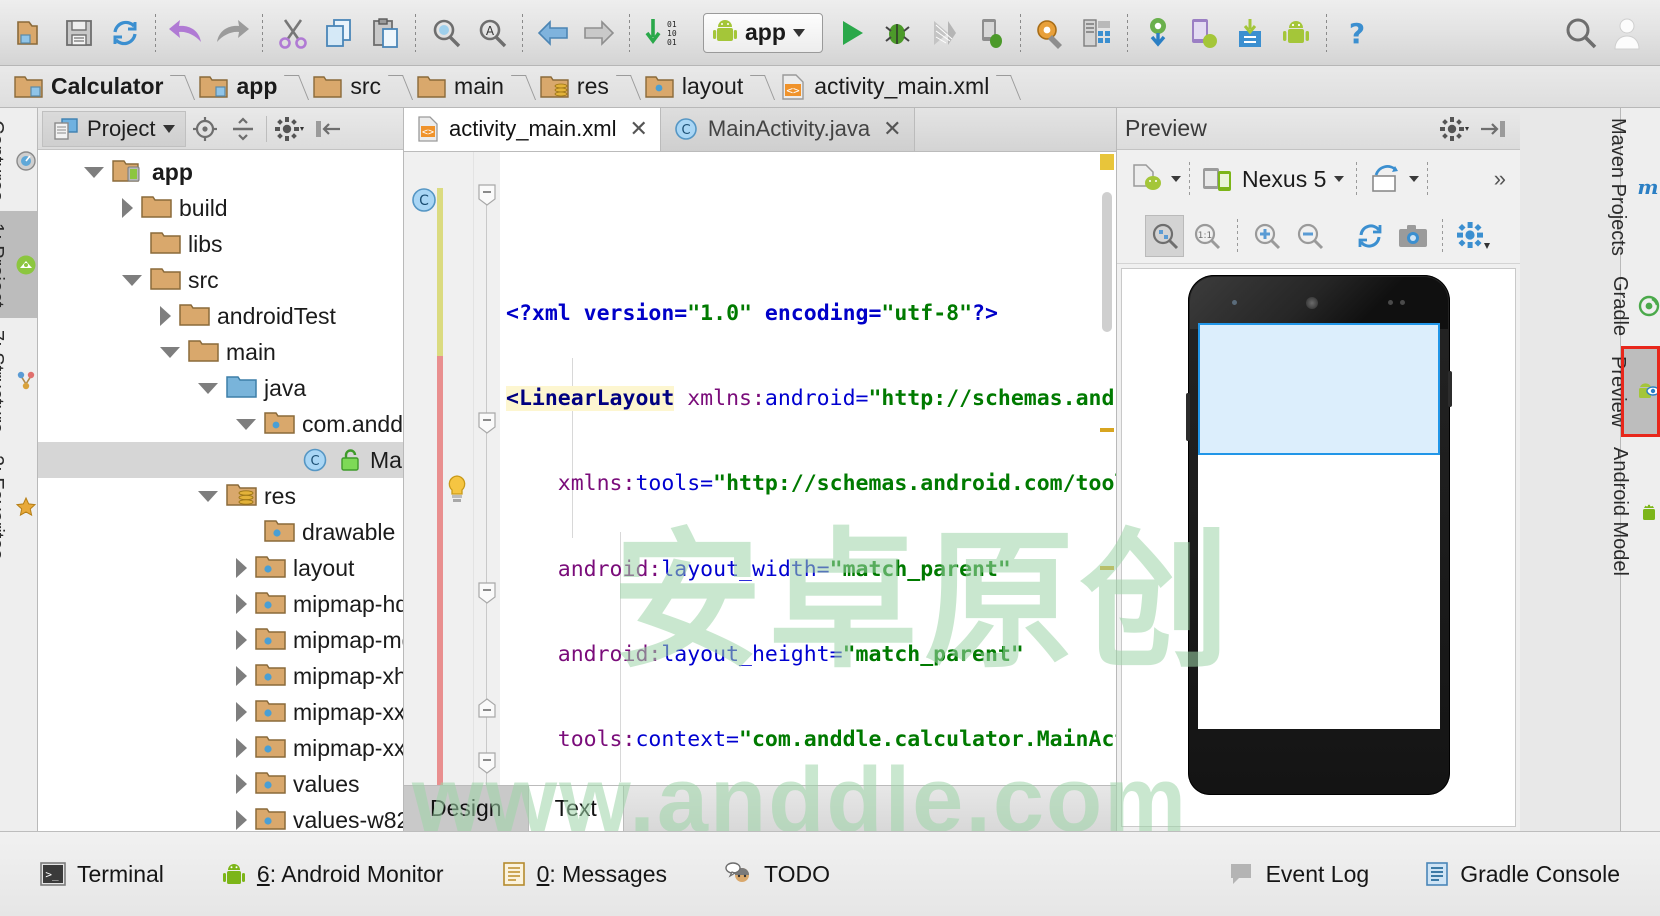  I want to click on tree-item-libs: libs, so click(220, 244).